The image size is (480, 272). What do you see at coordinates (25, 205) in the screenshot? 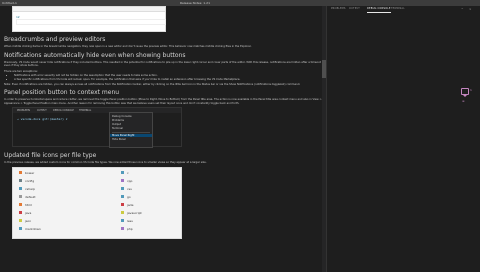
I see `file-icon-item: html` at bounding box center [25, 205].